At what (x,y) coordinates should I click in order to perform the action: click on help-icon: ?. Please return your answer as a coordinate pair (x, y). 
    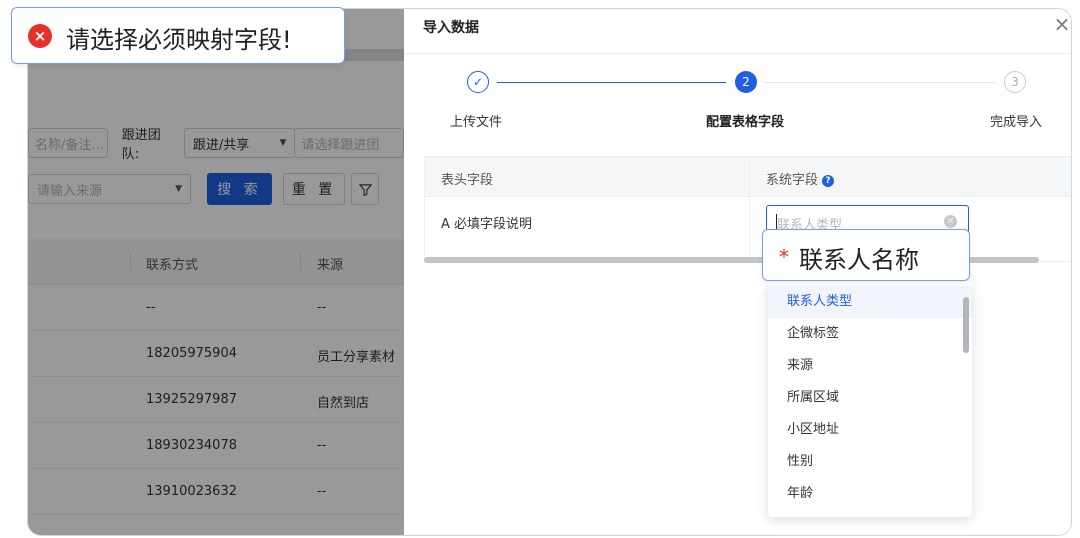
    Looking at the image, I should click on (828, 181).